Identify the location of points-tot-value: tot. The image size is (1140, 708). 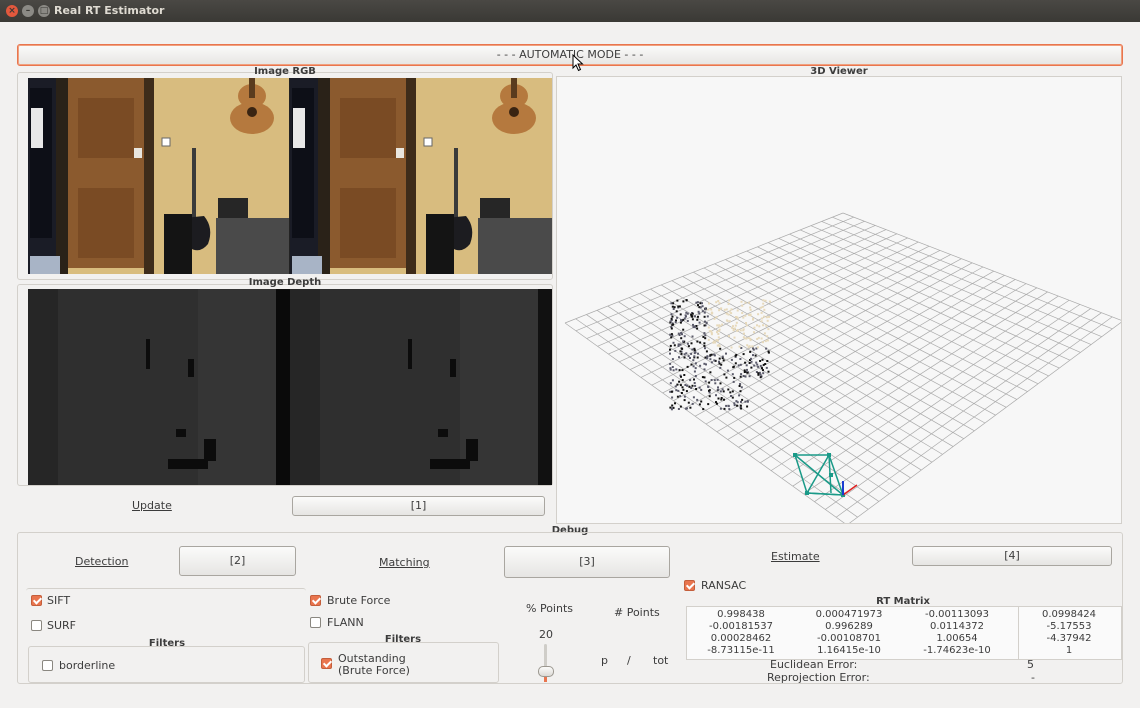
(661, 660).